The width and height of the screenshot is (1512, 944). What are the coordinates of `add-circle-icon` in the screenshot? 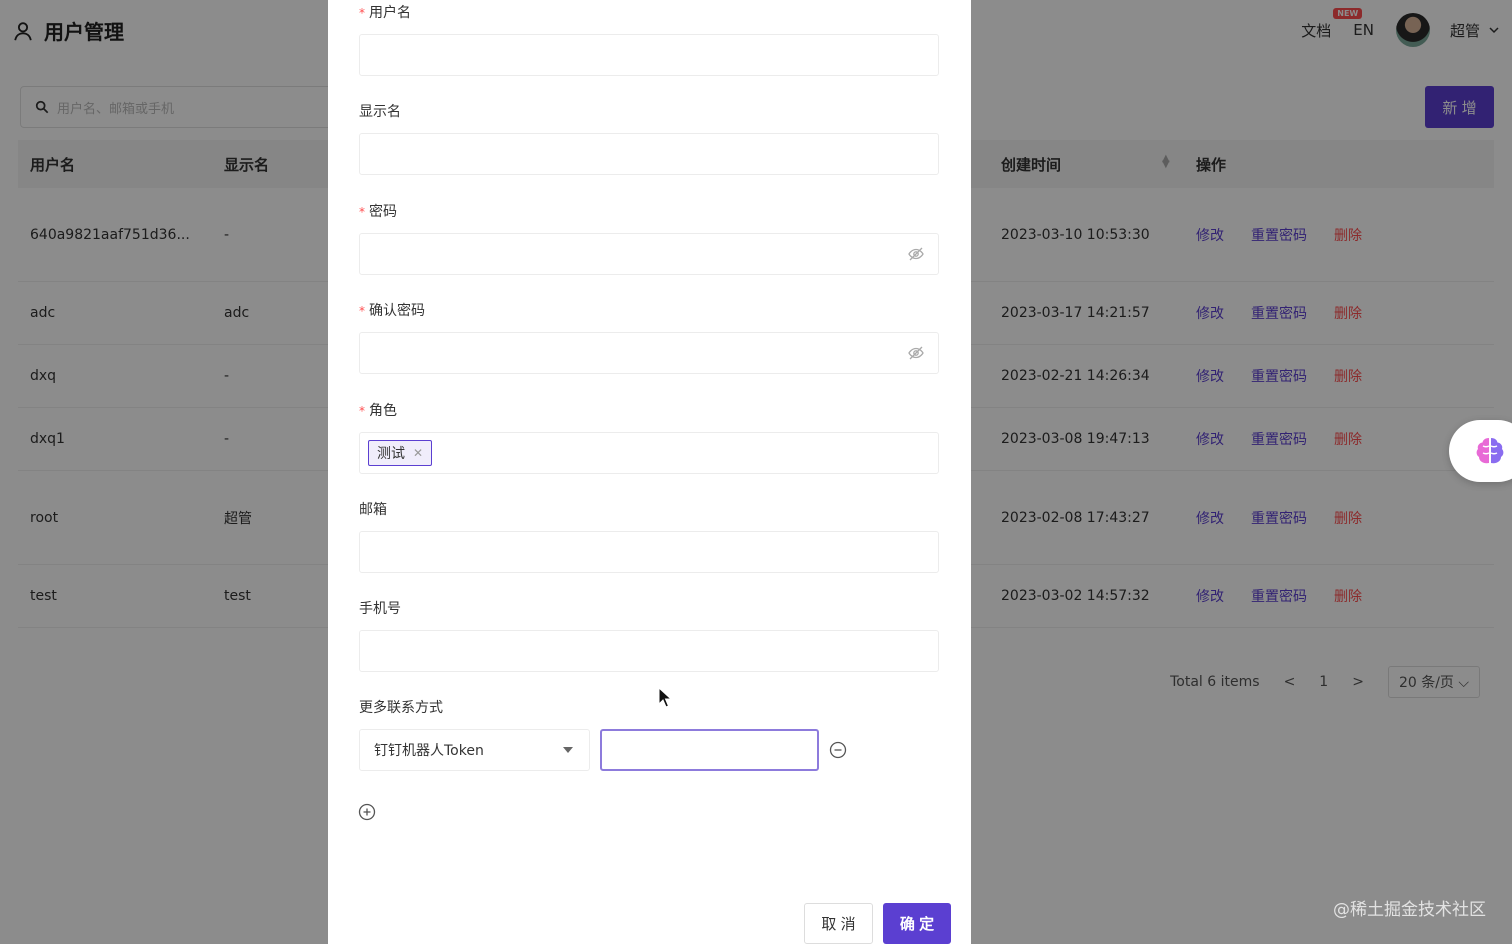 It's located at (367, 812).